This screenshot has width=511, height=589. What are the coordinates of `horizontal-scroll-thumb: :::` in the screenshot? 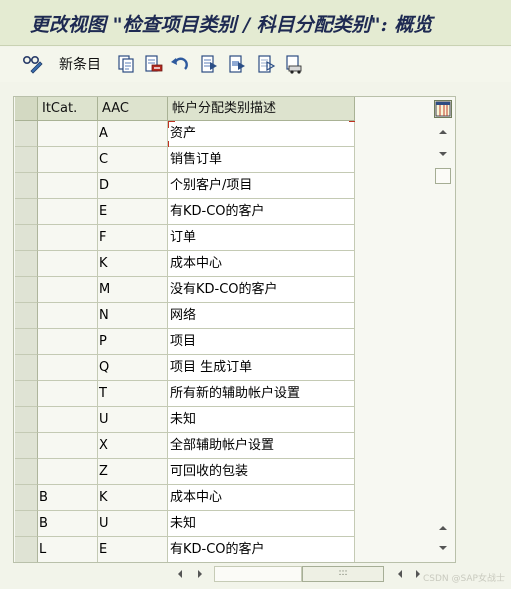 It's located at (343, 574).